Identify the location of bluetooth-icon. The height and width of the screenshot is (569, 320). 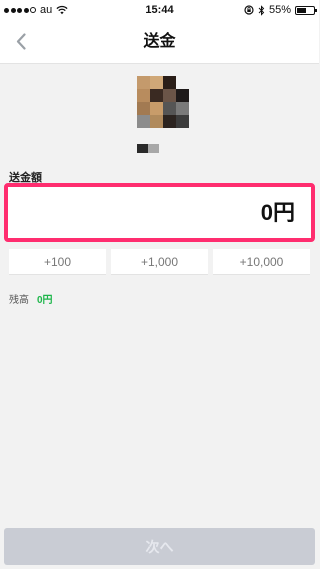
(261, 10).